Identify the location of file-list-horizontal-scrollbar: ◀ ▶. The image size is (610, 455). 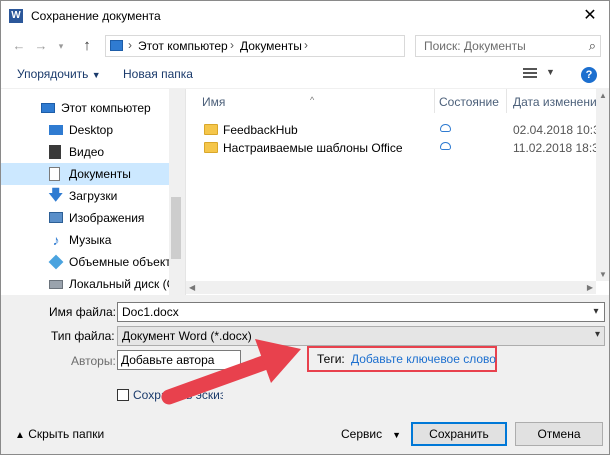
(391, 287).